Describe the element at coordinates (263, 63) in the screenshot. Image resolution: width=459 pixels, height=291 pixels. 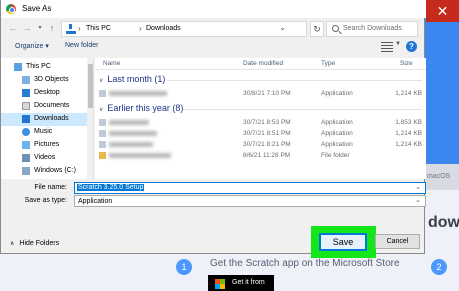
I see `column-date-modified: Date modified` at that location.